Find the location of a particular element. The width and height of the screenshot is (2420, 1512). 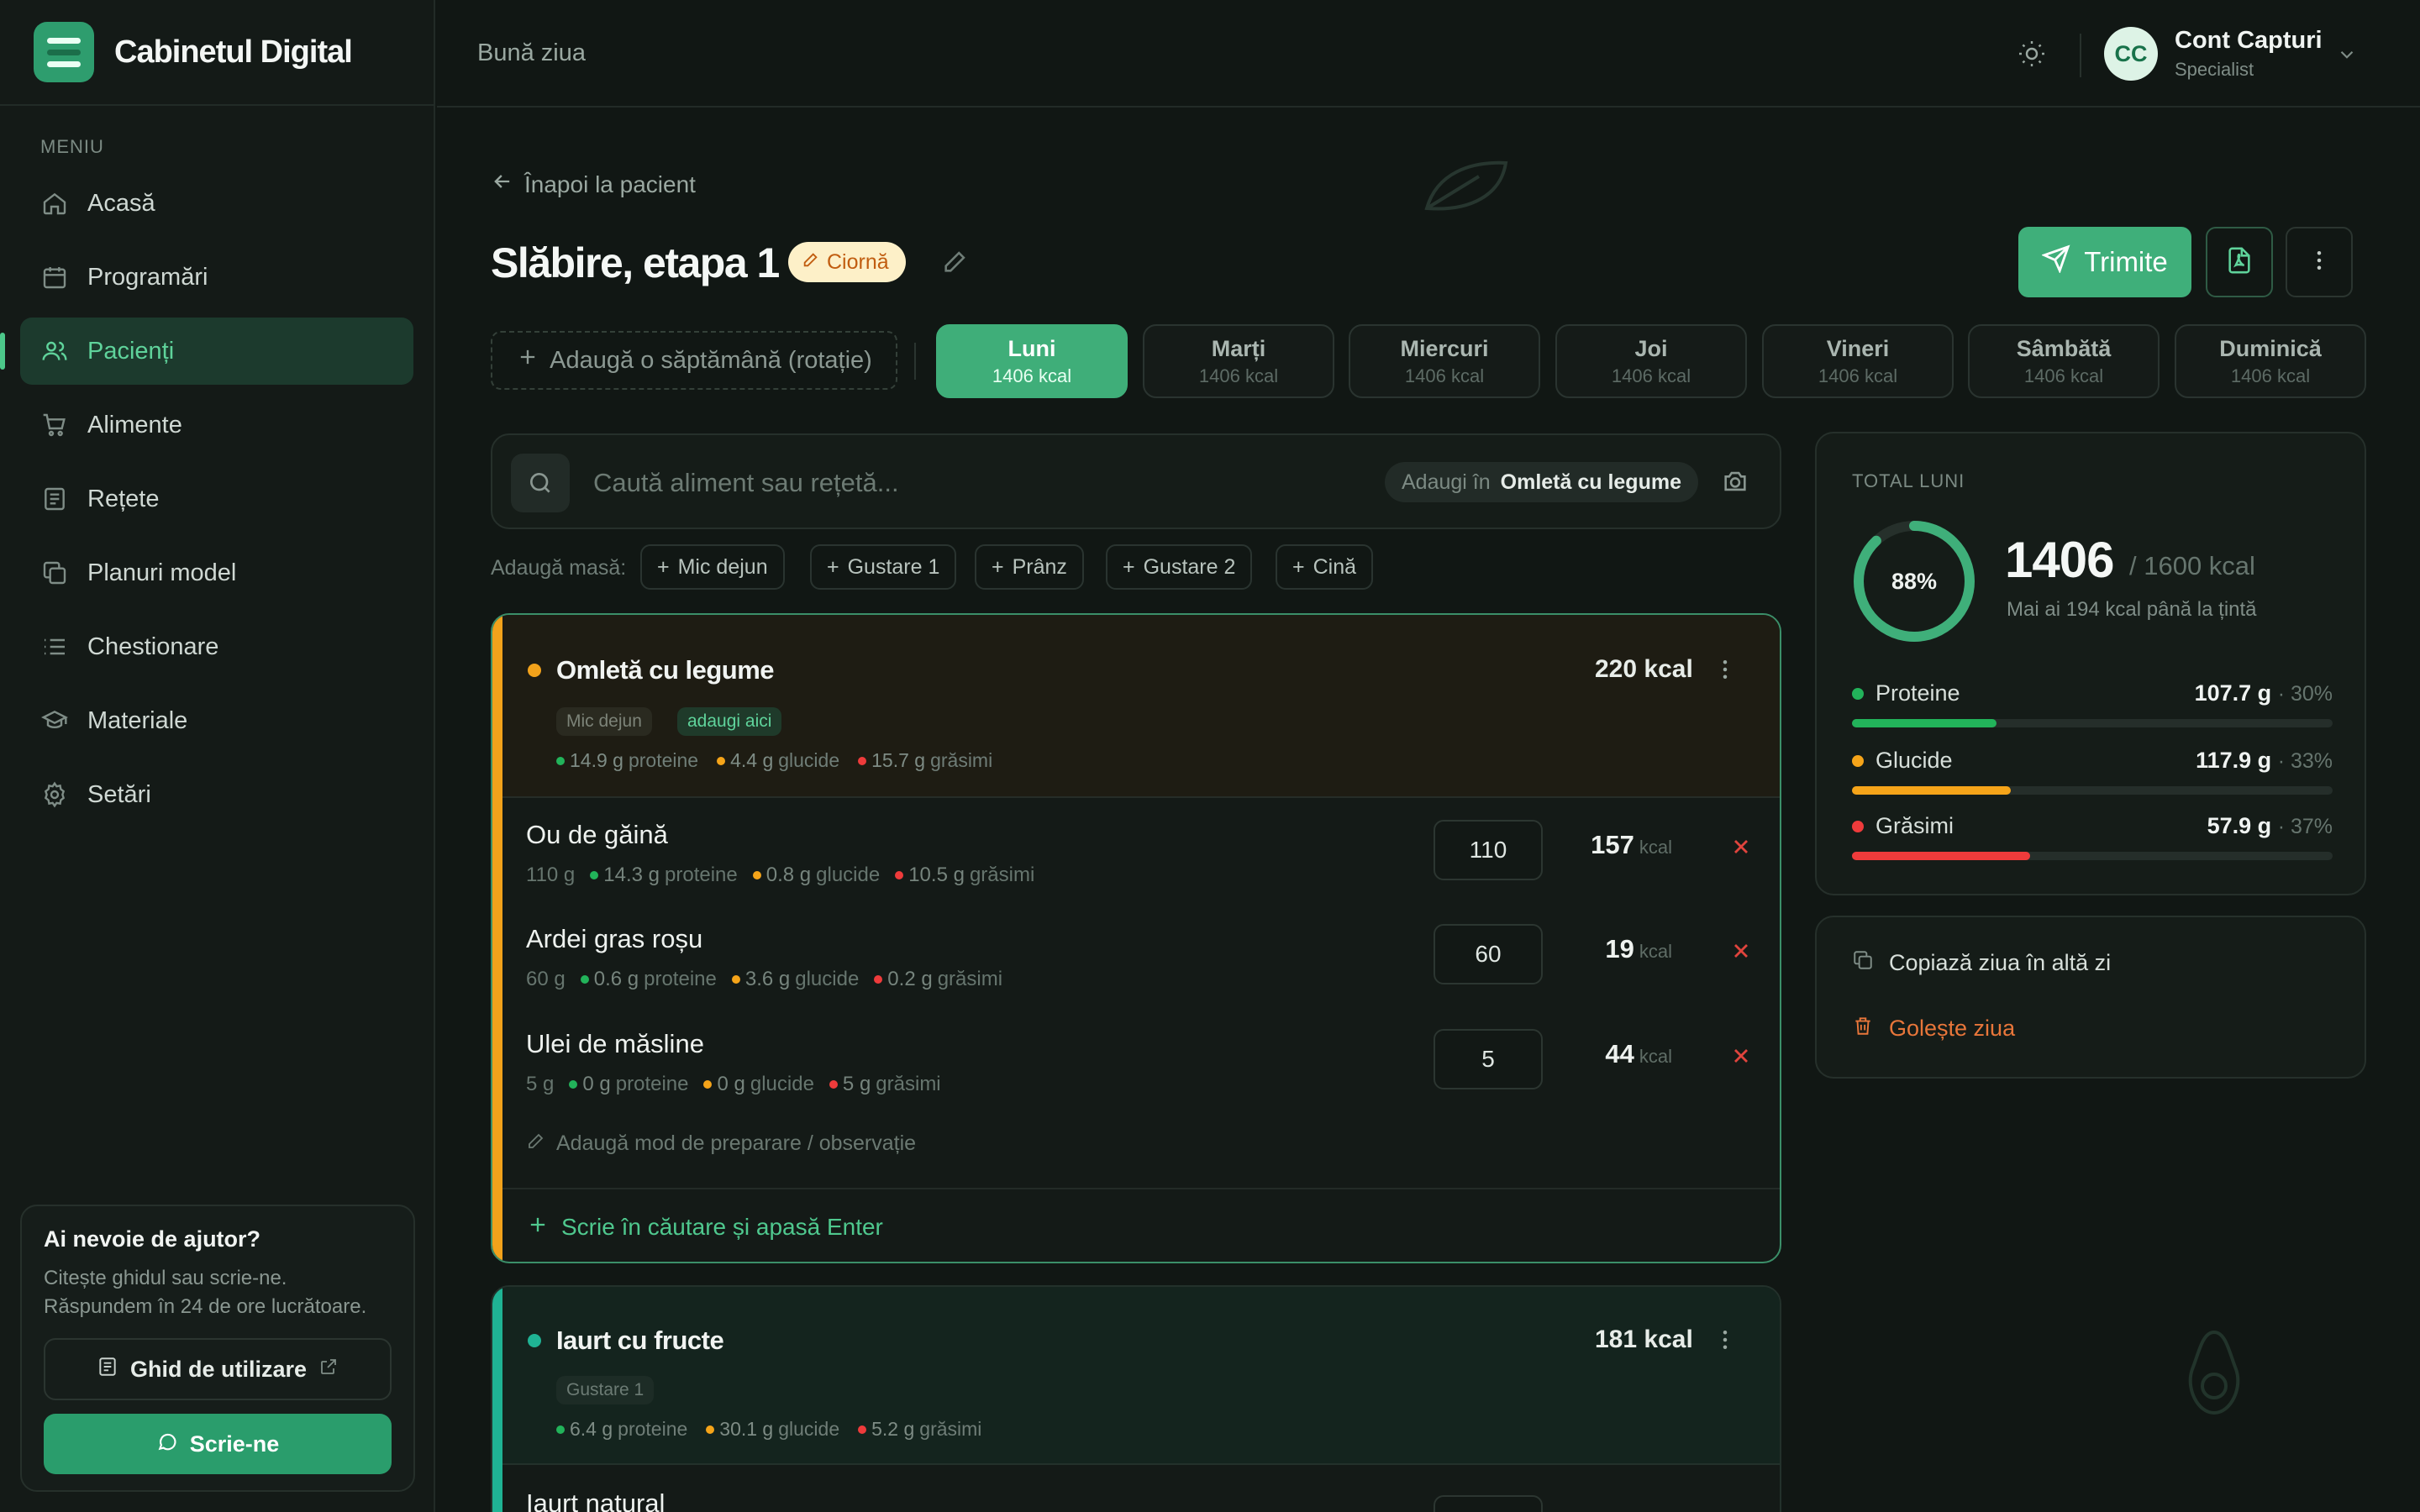

tab-day-joi: Joi 1406 kcal is located at coordinates (1651, 361).